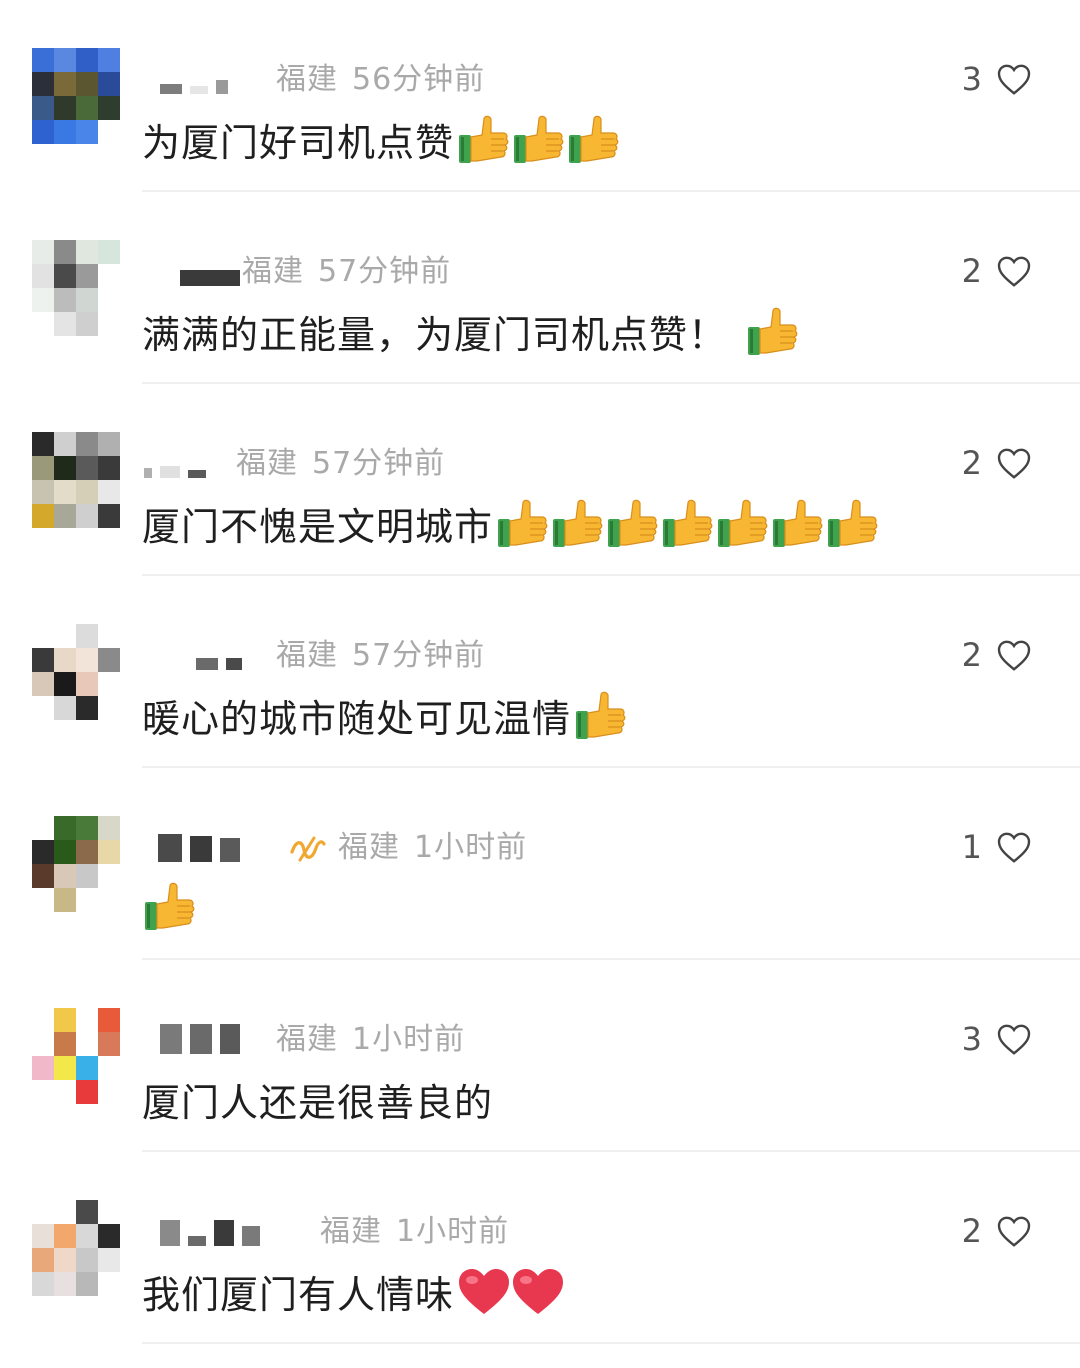 Image resolution: width=1080 pixels, height=1368 pixels. What do you see at coordinates (540, 672) in the screenshot?
I see `comment-item: 福建 57分钟前 暖心的城市随处可见温情 2` at bounding box center [540, 672].